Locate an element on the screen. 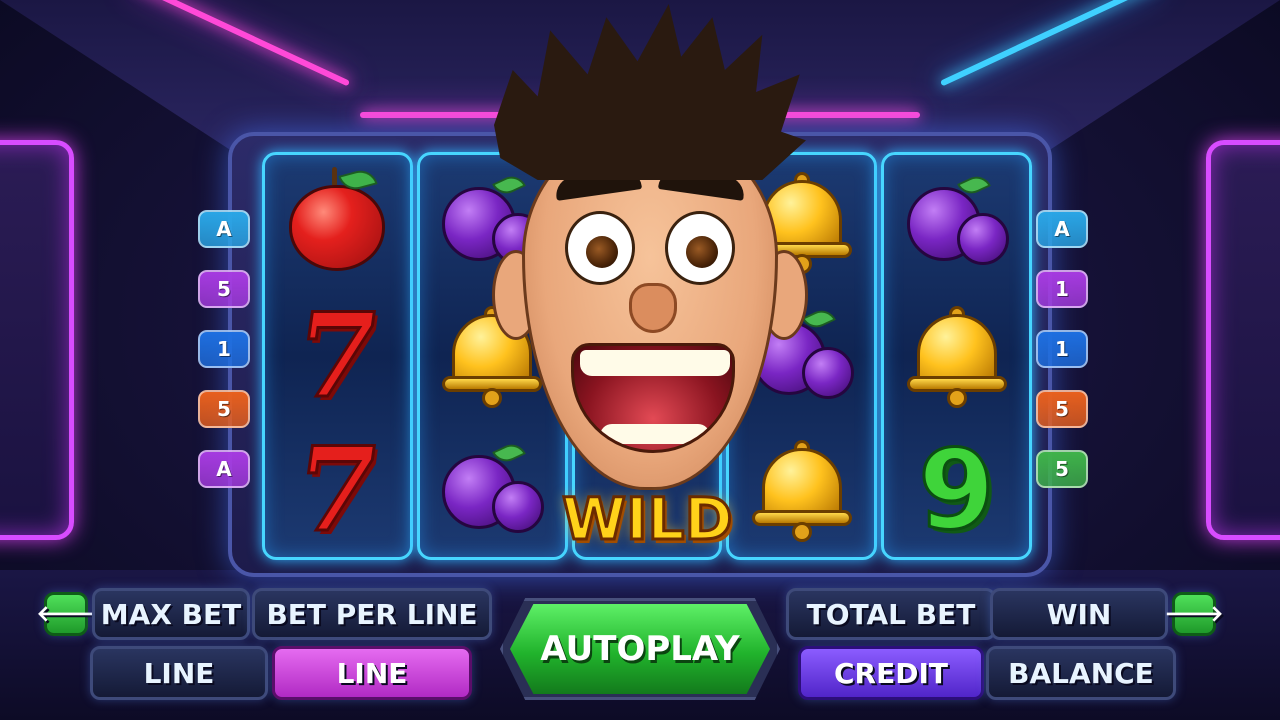 Image resolution: width=1280 pixels, height=720 pixels. payline-badges-left: A 5 1 5 A is located at coordinates (224, 349).